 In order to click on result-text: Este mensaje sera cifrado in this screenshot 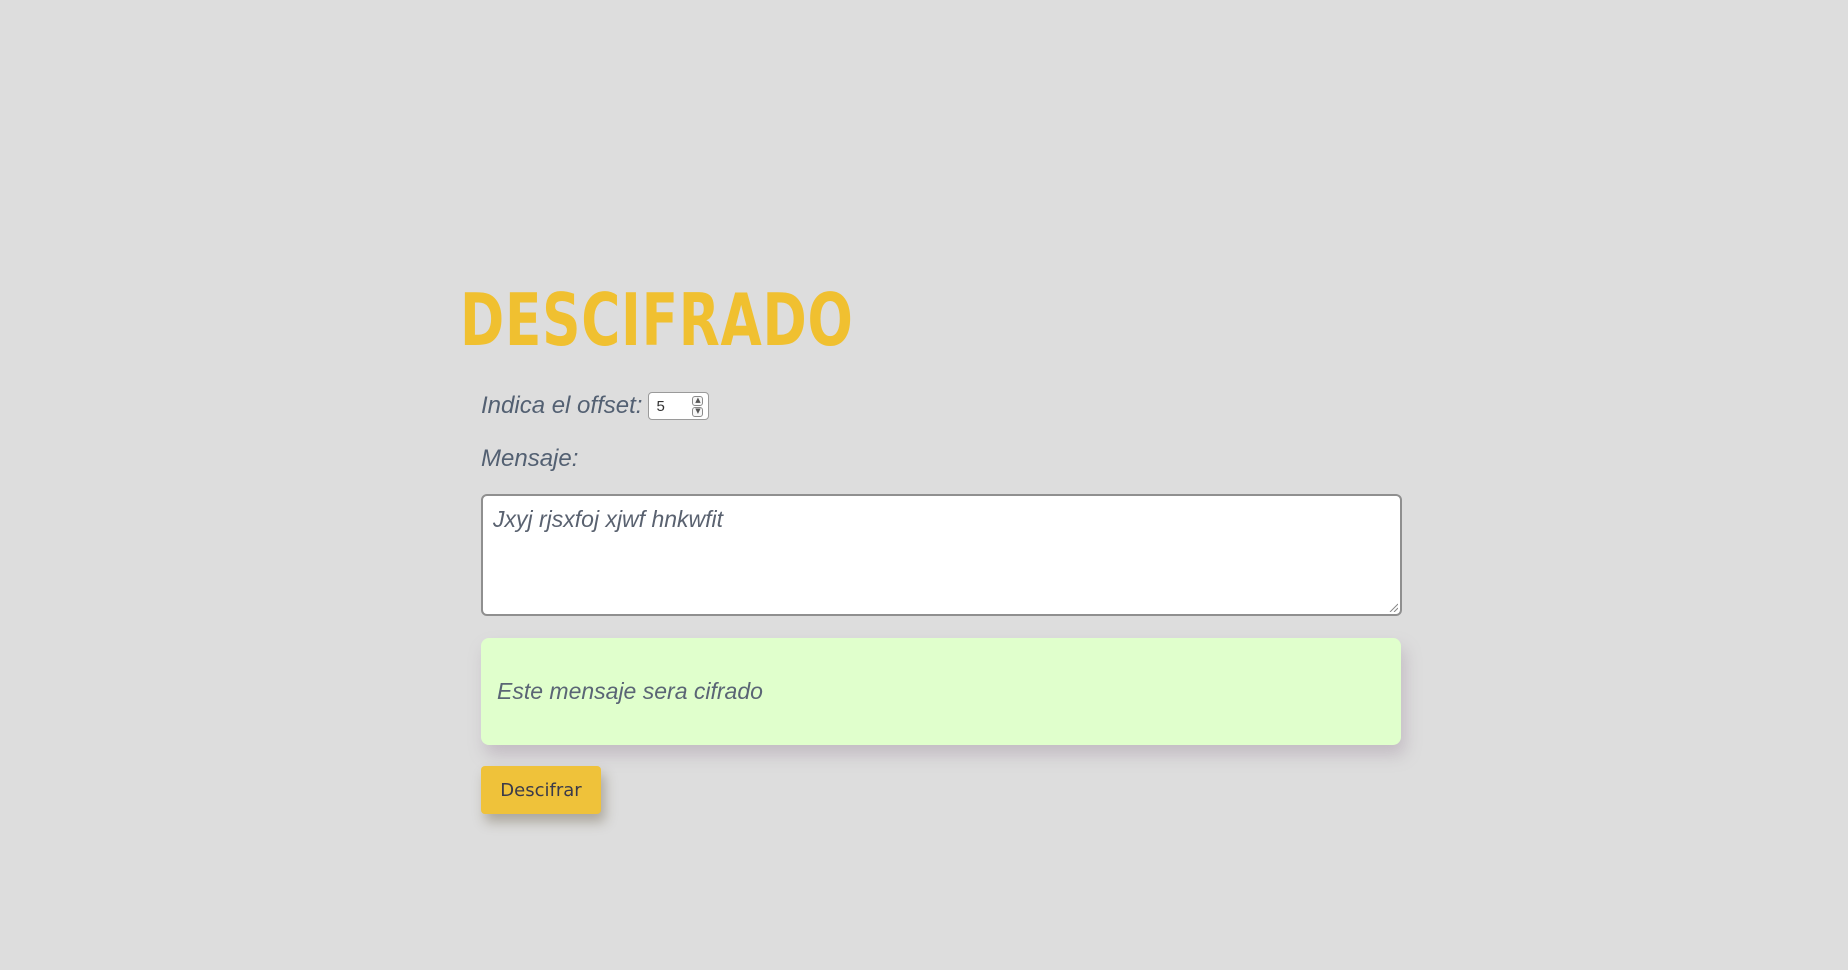, I will do `click(630, 691)`.